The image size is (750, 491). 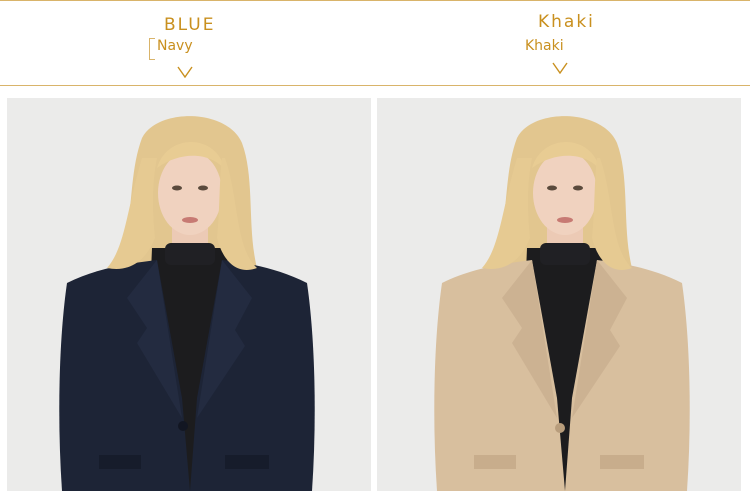 I want to click on selection-bracket, so click(x=152, y=49).